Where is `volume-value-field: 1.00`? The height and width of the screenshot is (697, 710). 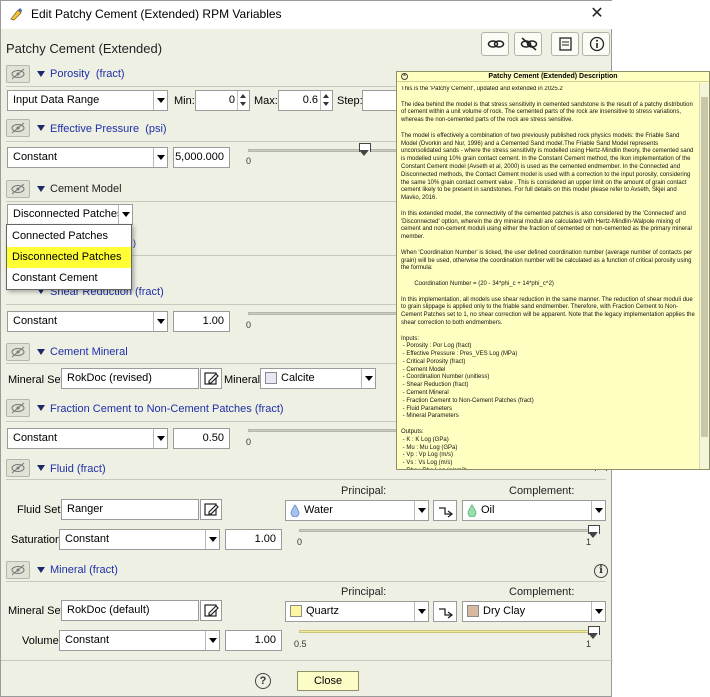 volume-value-field: 1.00 is located at coordinates (253, 640).